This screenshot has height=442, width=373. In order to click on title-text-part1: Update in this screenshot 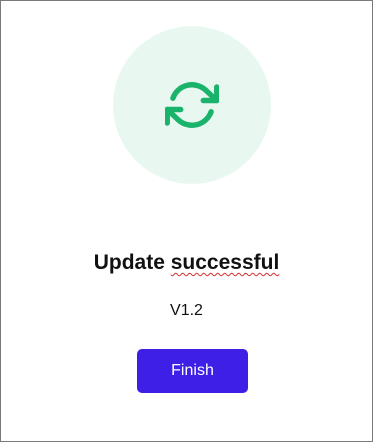, I will do `click(132, 262)`.